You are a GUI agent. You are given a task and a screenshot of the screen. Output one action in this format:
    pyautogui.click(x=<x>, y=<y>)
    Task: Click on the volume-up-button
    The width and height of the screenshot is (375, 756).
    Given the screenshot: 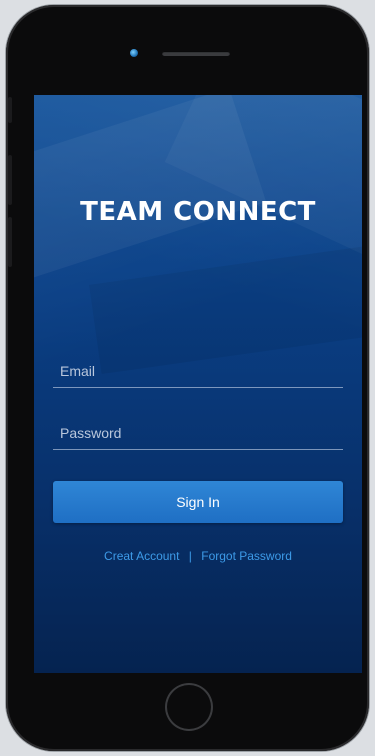 What is the action you would take?
    pyautogui.click(x=10, y=180)
    